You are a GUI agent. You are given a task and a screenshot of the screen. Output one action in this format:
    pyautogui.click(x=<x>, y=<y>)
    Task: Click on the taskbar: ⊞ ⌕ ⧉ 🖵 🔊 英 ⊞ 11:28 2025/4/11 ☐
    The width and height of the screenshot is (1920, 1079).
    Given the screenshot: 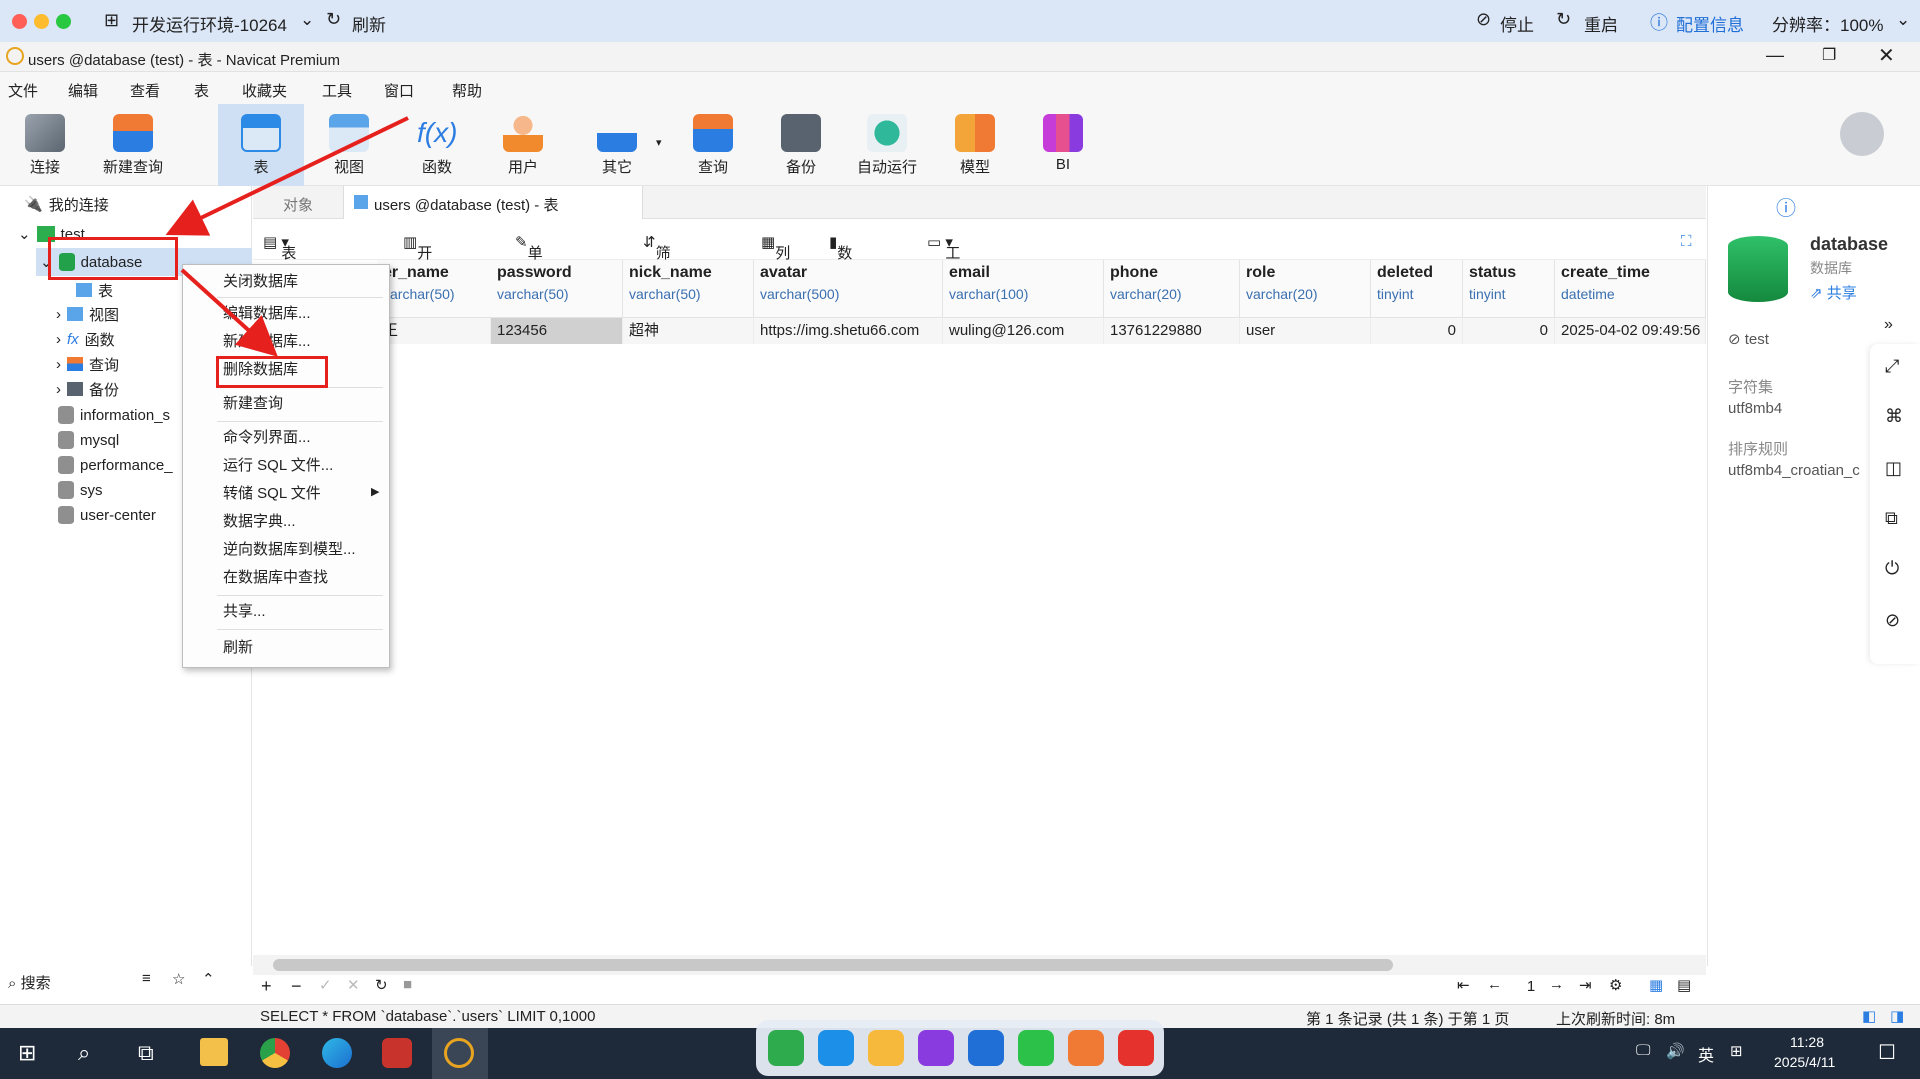 What is the action you would take?
    pyautogui.click(x=960, y=1049)
    